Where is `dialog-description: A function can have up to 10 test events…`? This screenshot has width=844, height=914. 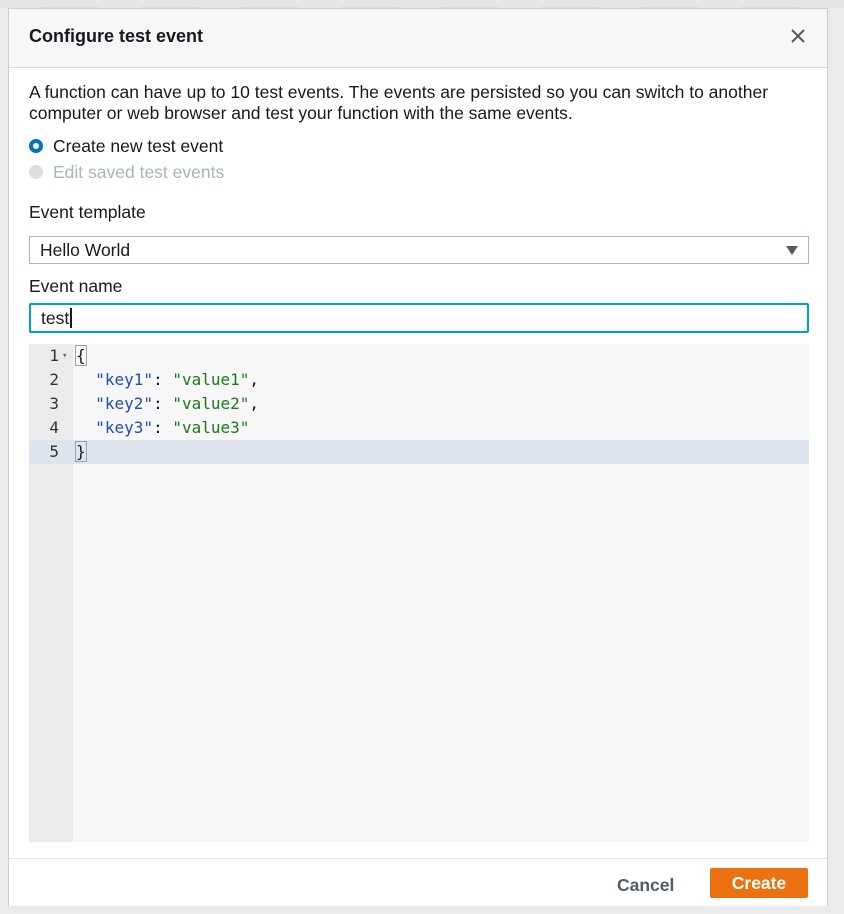 dialog-description: A function can have up to 10 test events… is located at coordinates (399, 102).